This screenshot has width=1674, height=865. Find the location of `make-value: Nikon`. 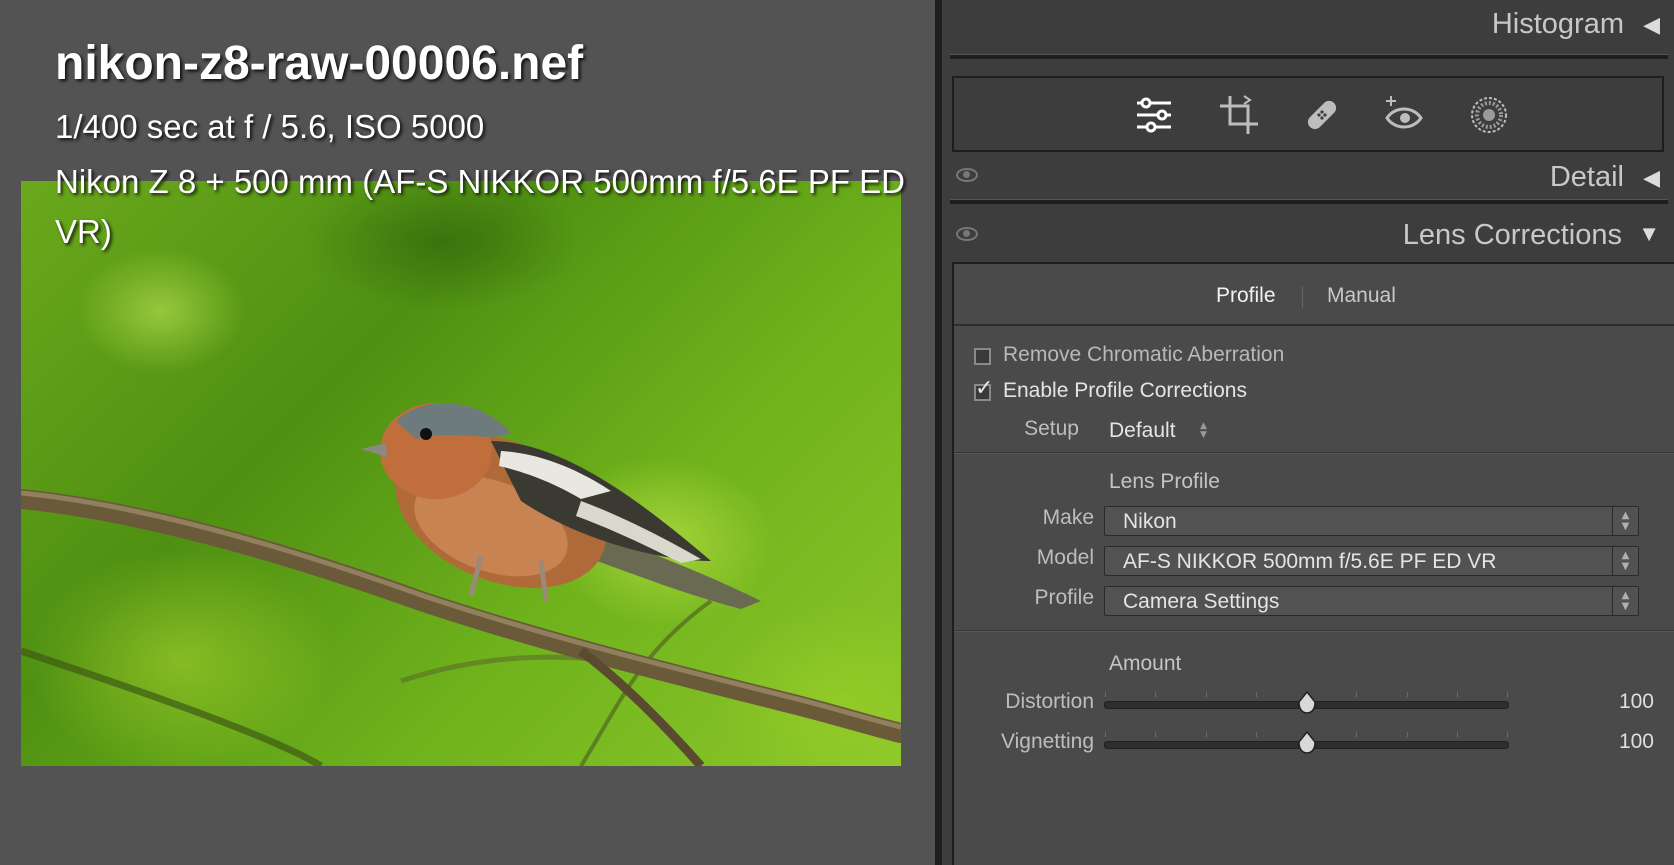

make-value: Nikon is located at coordinates (1150, 521).